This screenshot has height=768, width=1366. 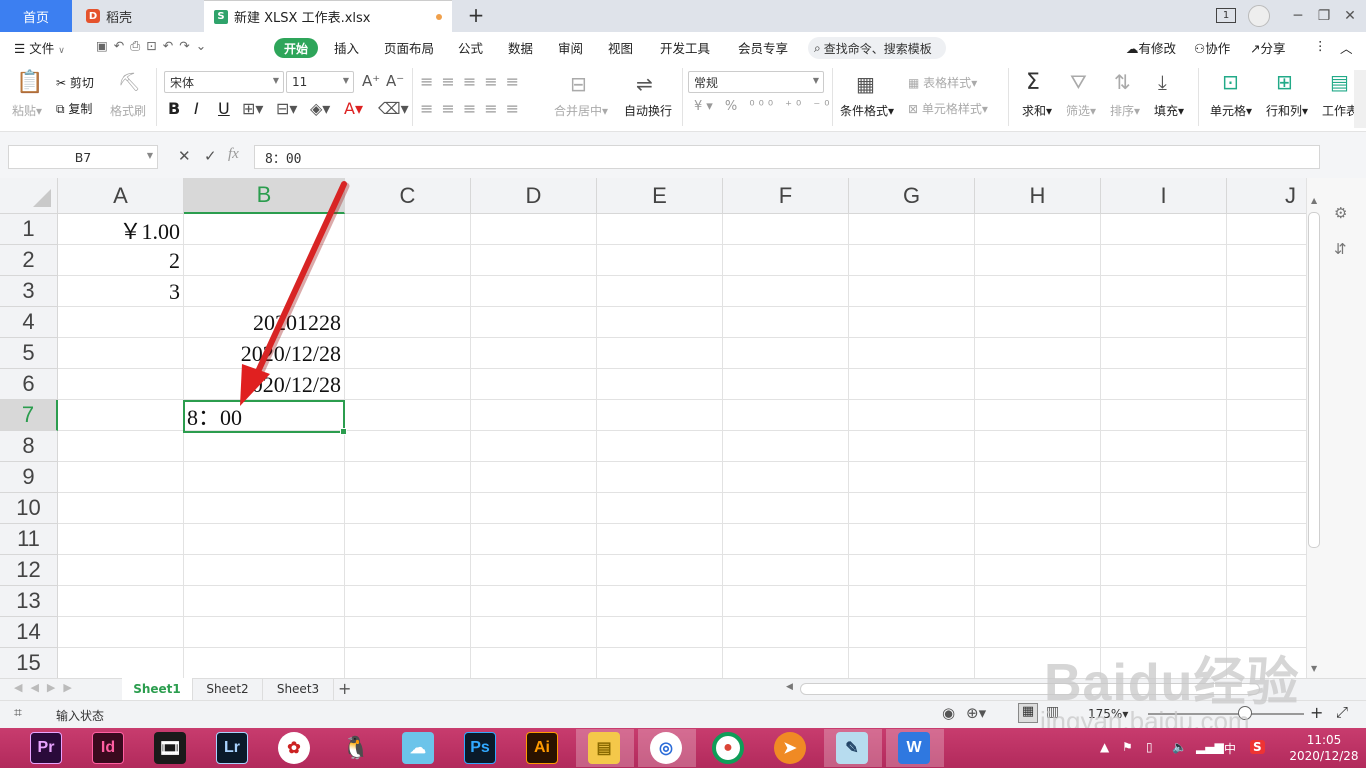 What do you see at coordinates (578, 84) in the screenshot?
I see `merge-cells-icon: ⊟` at bounding box center [578, 84].